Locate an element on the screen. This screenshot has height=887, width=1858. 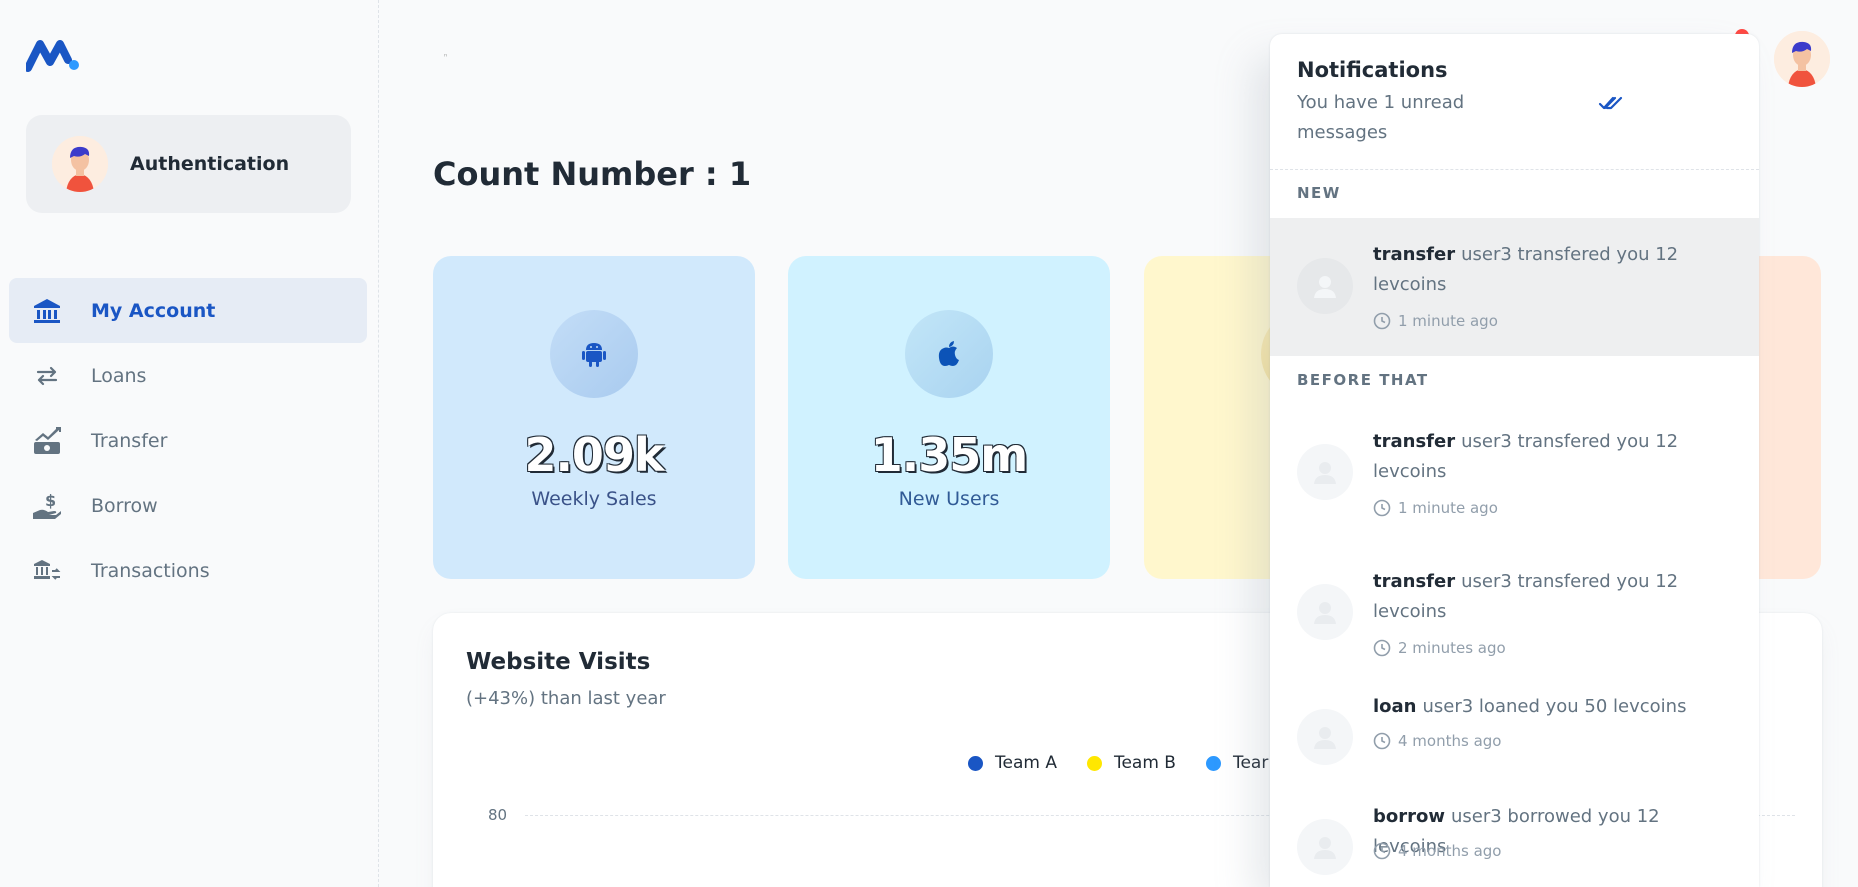
legend-item-team-a: Team A is located at coordinates (1012, 763).